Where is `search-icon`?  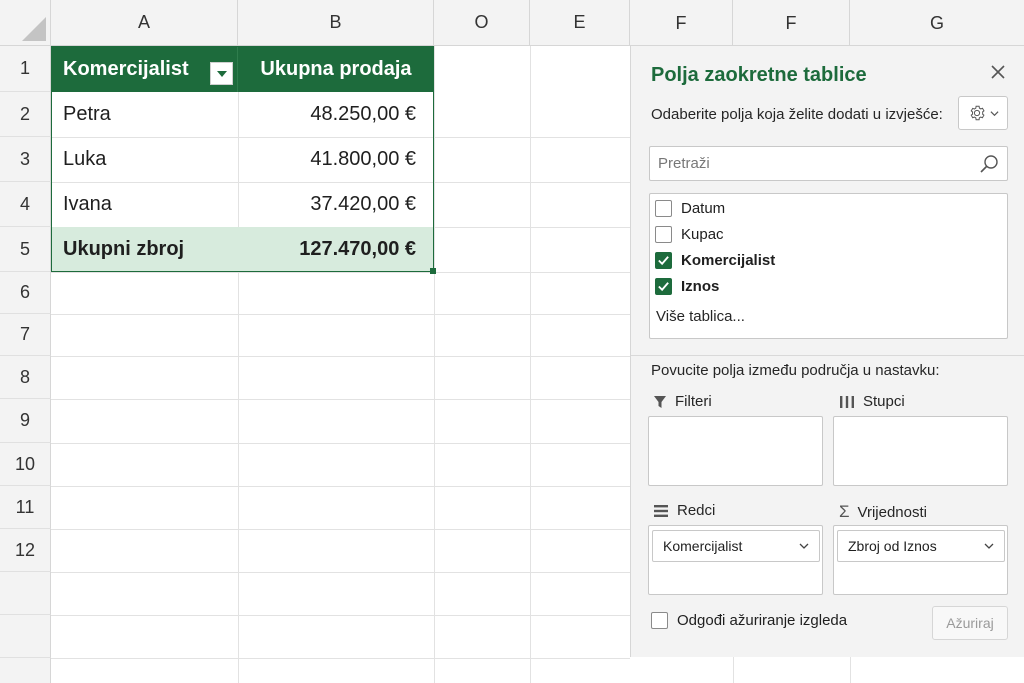
search-icon is located at coordinates (989, 164).